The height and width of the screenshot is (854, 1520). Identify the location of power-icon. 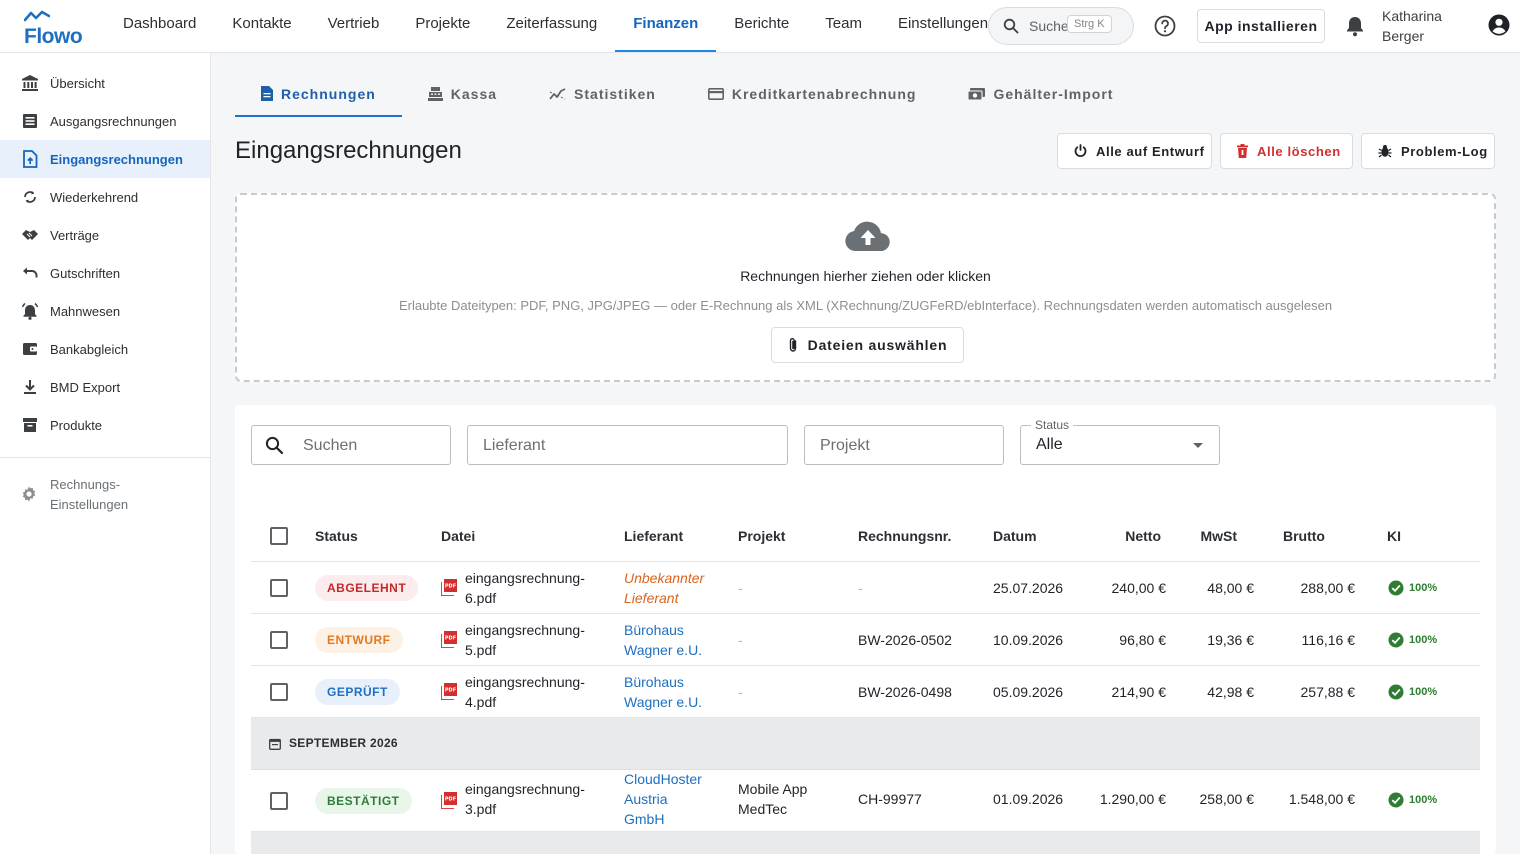
(1080, 151).